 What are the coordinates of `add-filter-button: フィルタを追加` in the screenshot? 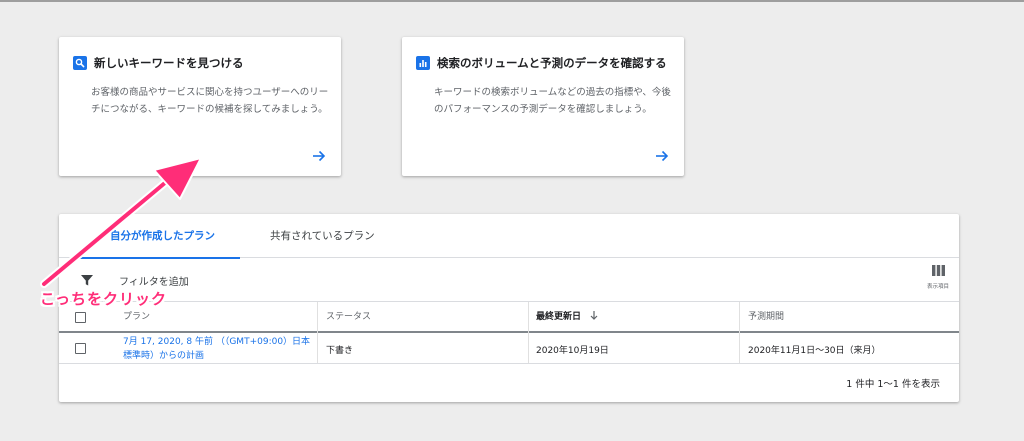 It's located at (154, 280).